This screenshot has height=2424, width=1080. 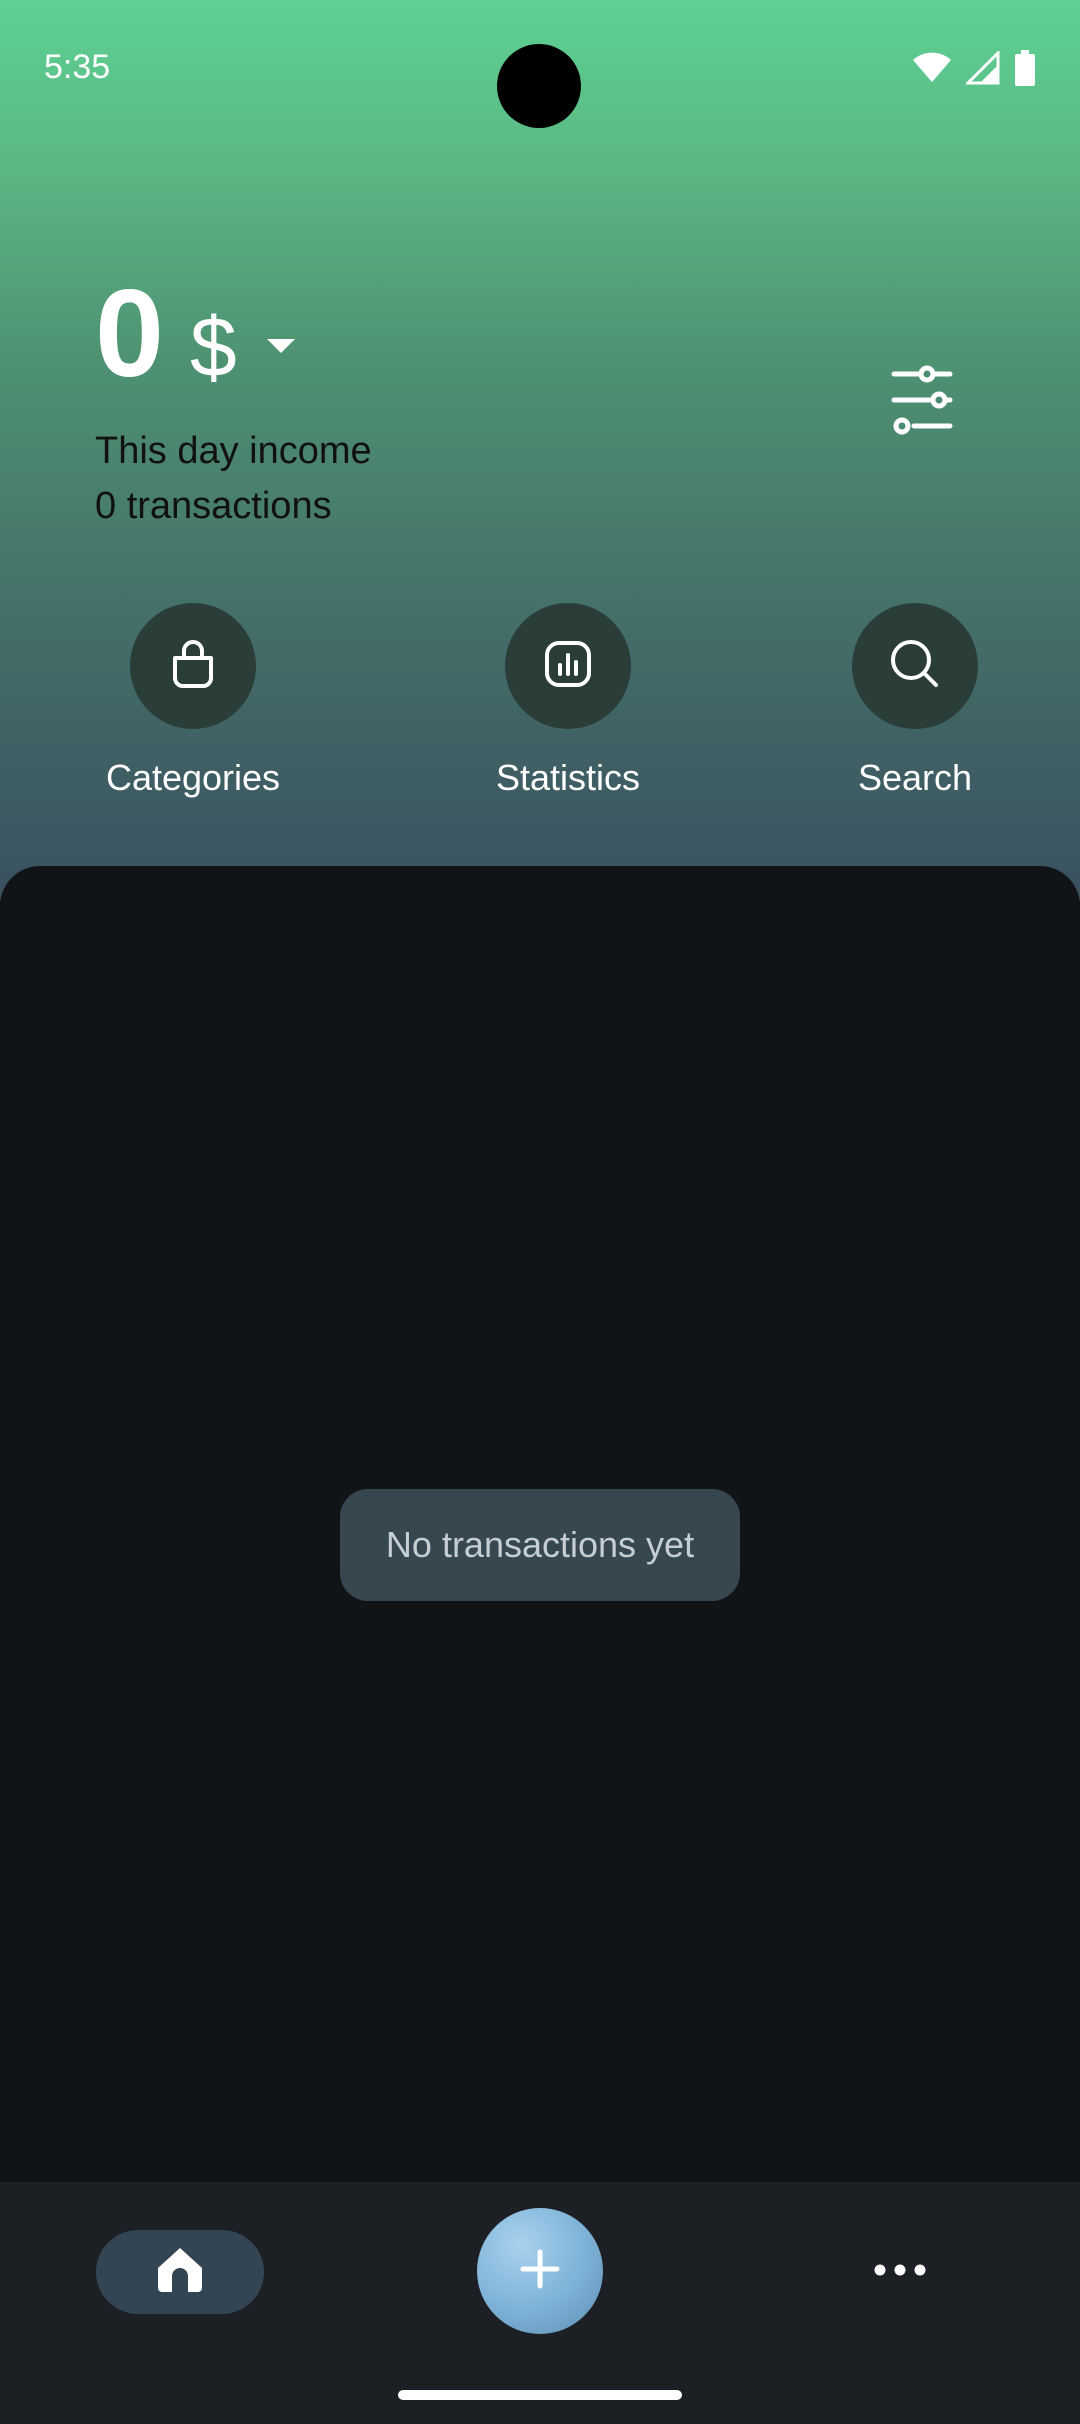 I want to click on home-icon, so click(x=180, y=2272).